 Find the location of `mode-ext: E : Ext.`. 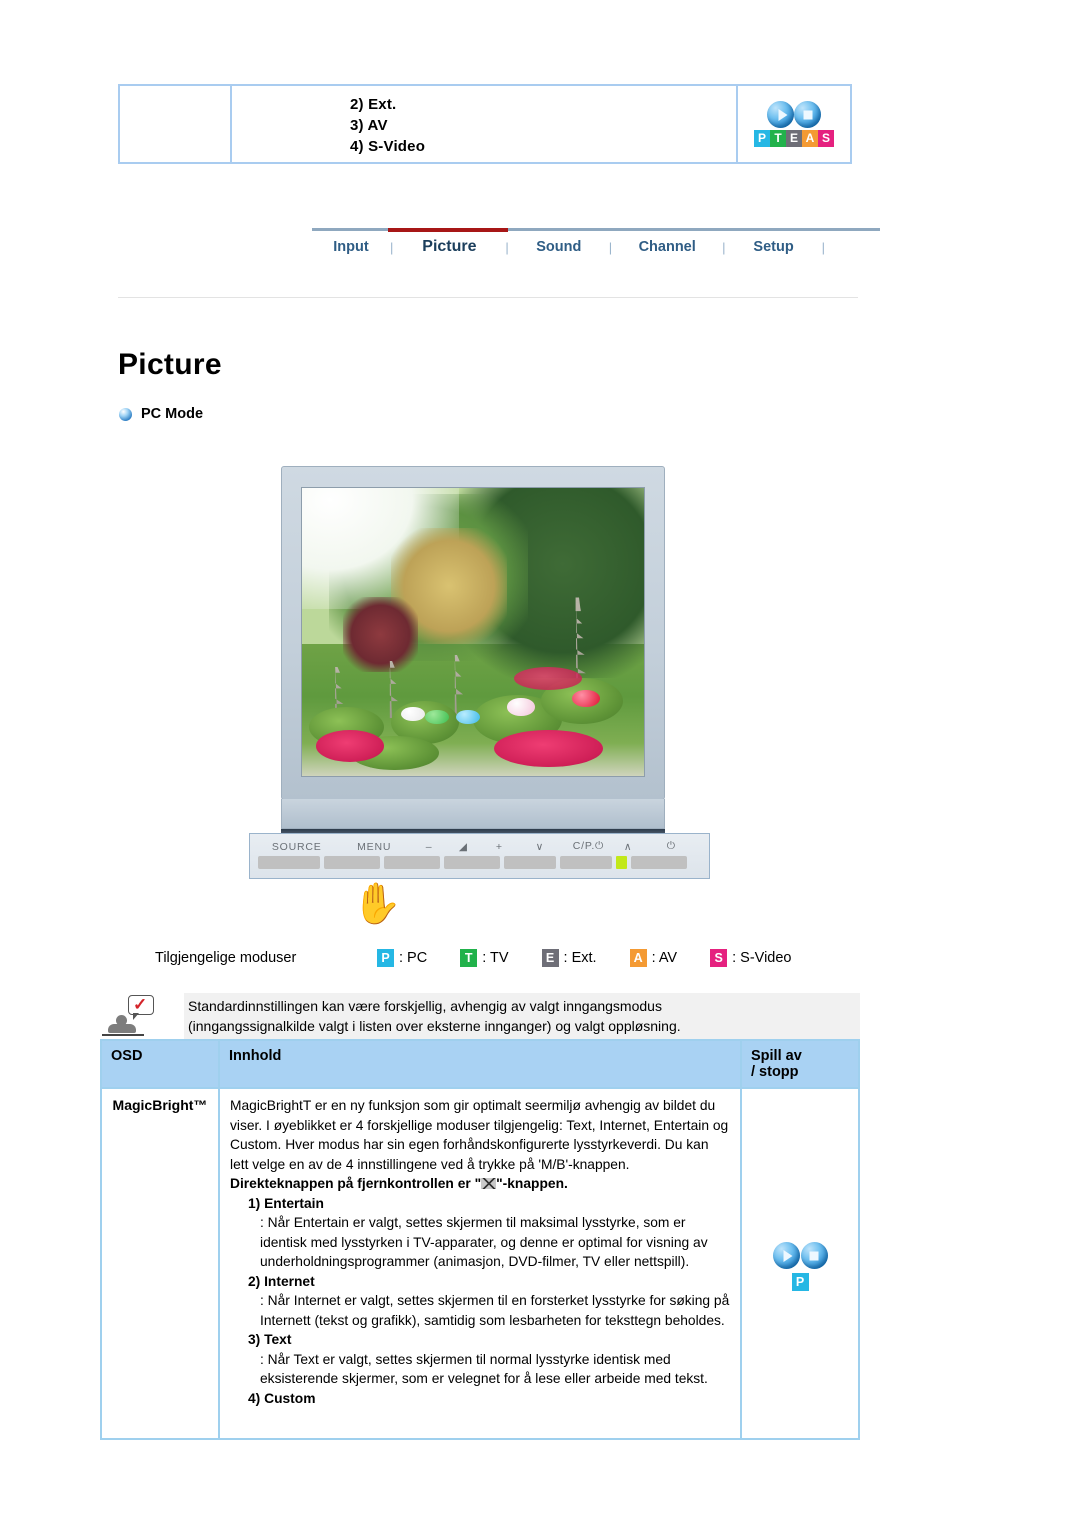

mode-ext: E : Ext. is located at coordinates (569, 958).